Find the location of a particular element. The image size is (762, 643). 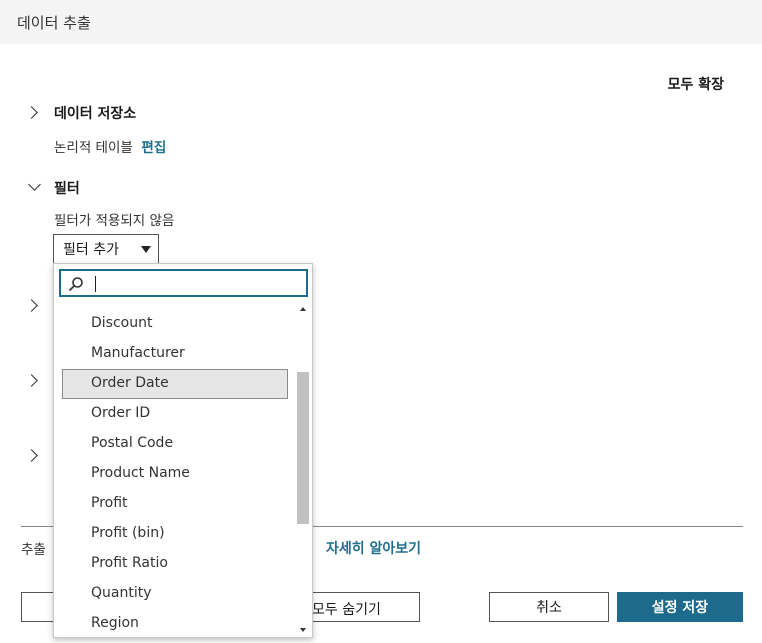

scroll-up-arrow-icon is located at coordinates (303, 309).